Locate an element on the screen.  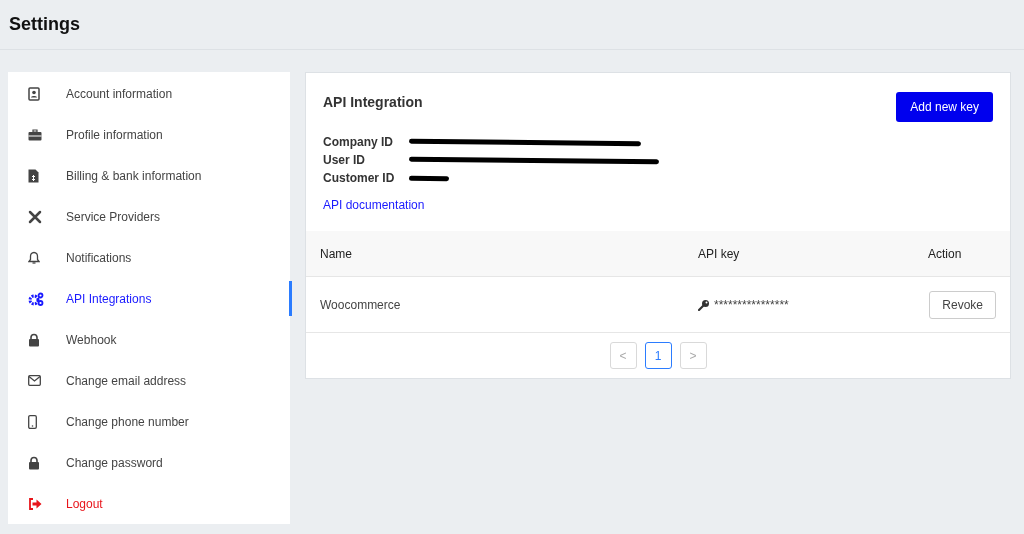
bell-icon is located at coordinates (34, 257).